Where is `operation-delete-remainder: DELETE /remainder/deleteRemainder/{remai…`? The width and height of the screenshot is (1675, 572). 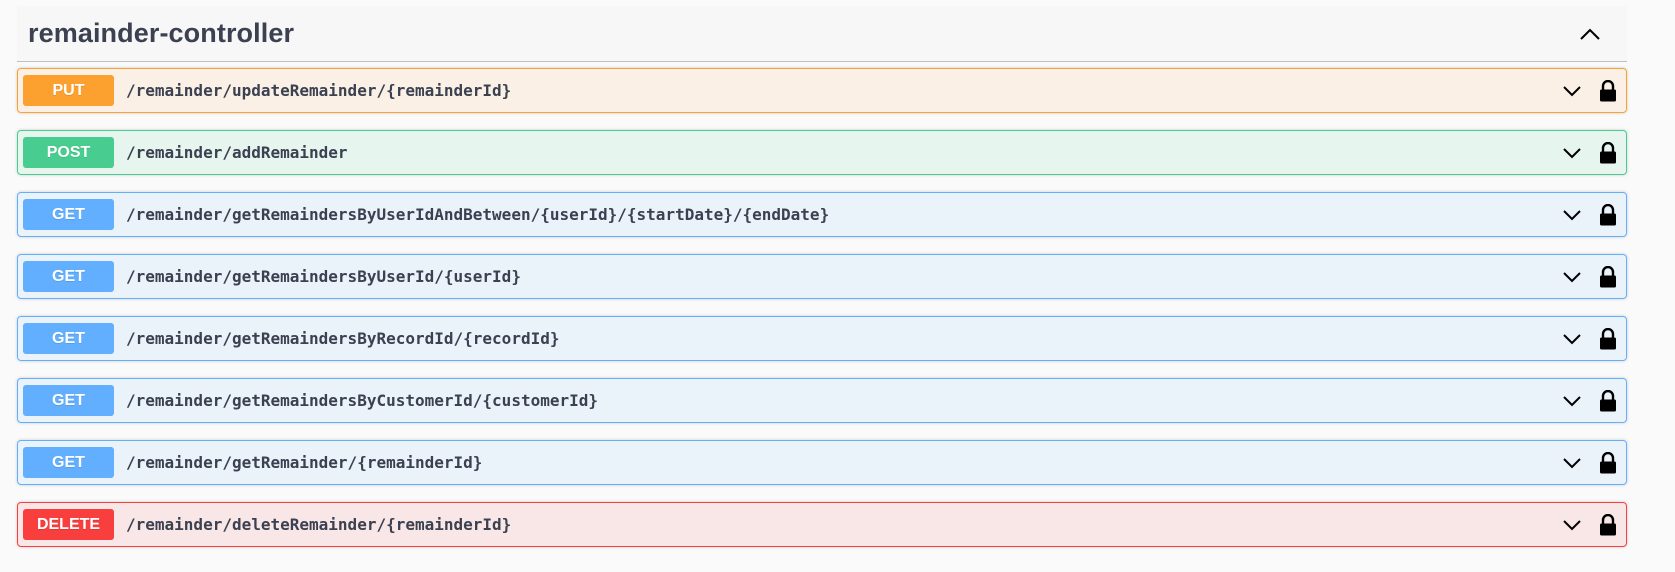
operation-delete-remainder: DELETE /remainder/deleteRemainder/{remai… is located at coordinates (822, 524).